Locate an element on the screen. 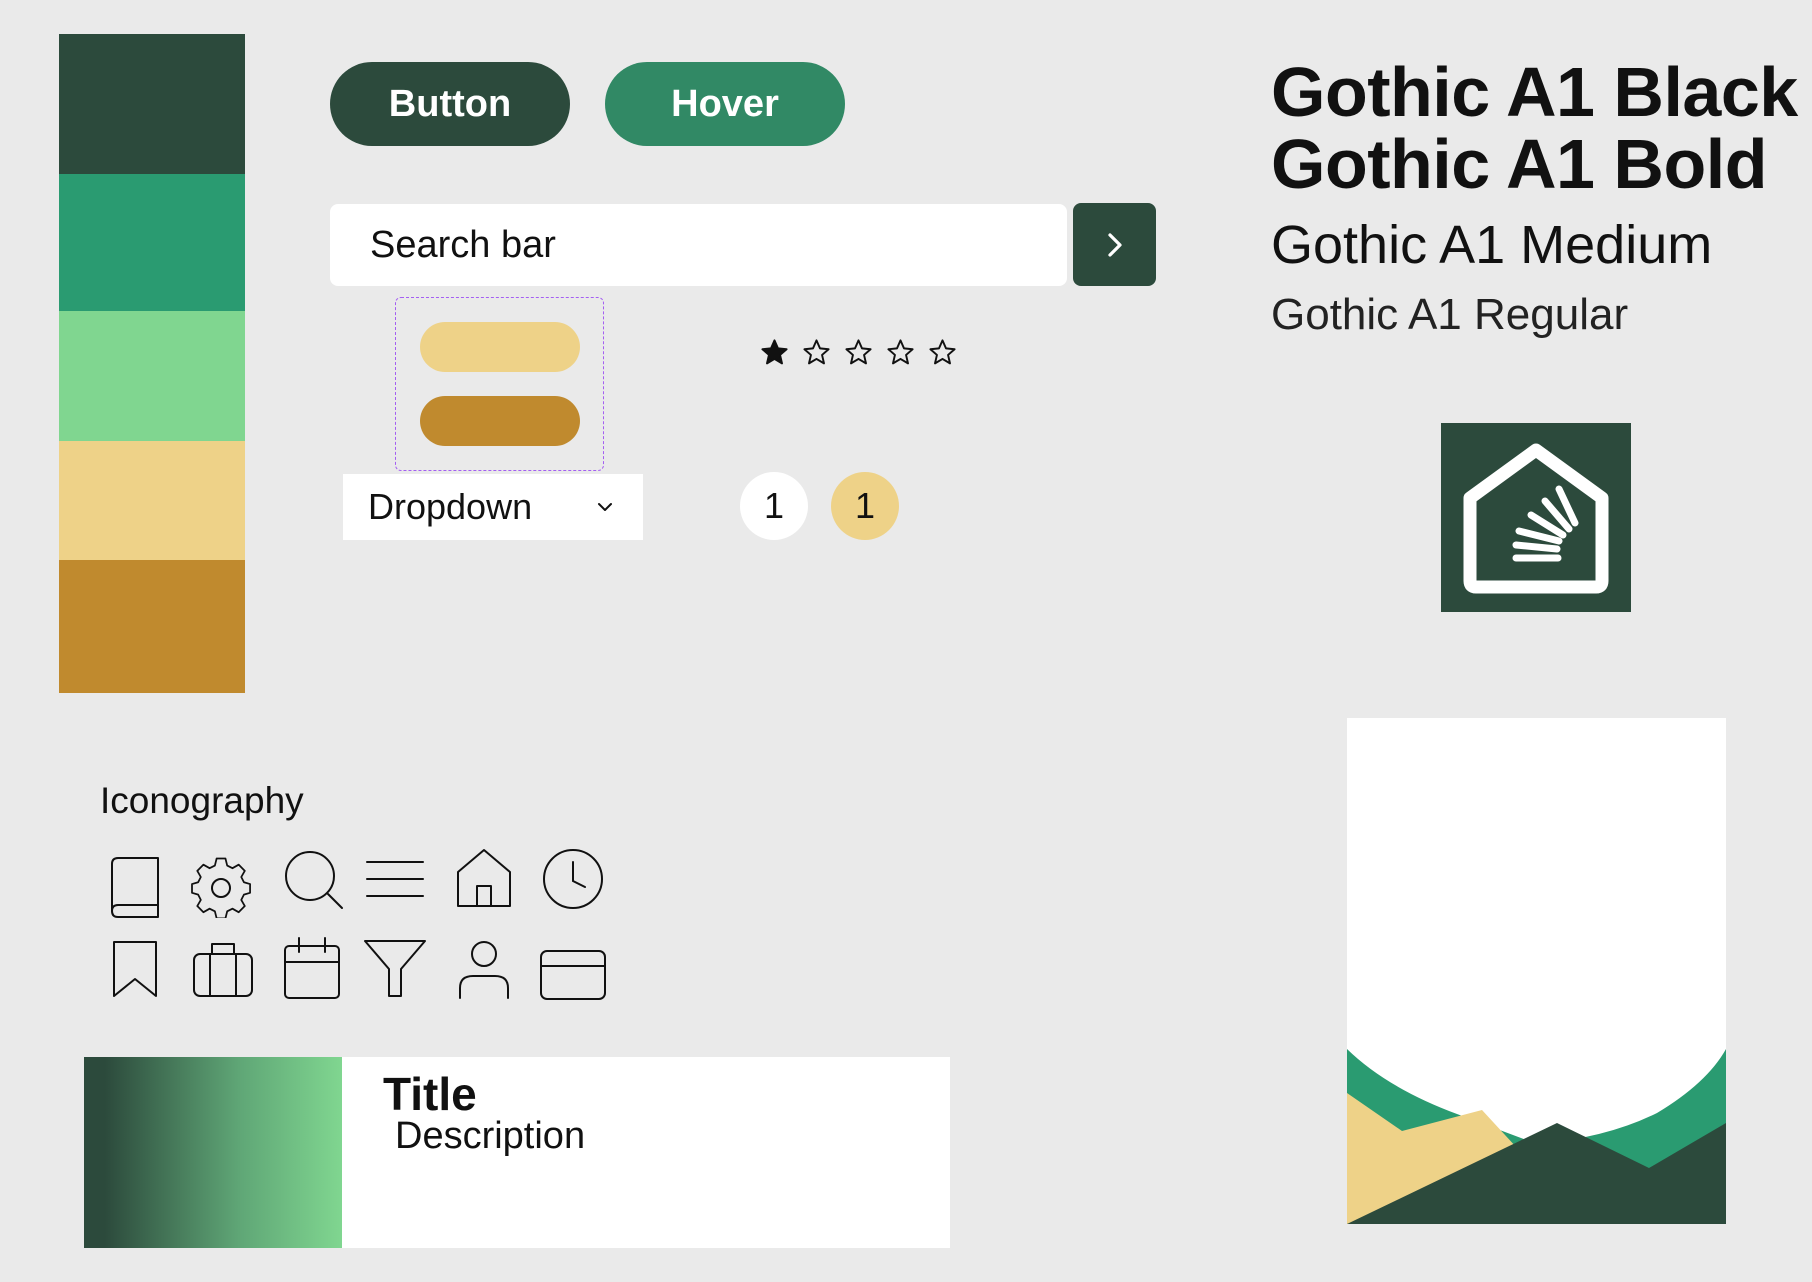  dropdown: Dropdown is located at coordinates (493, 507).